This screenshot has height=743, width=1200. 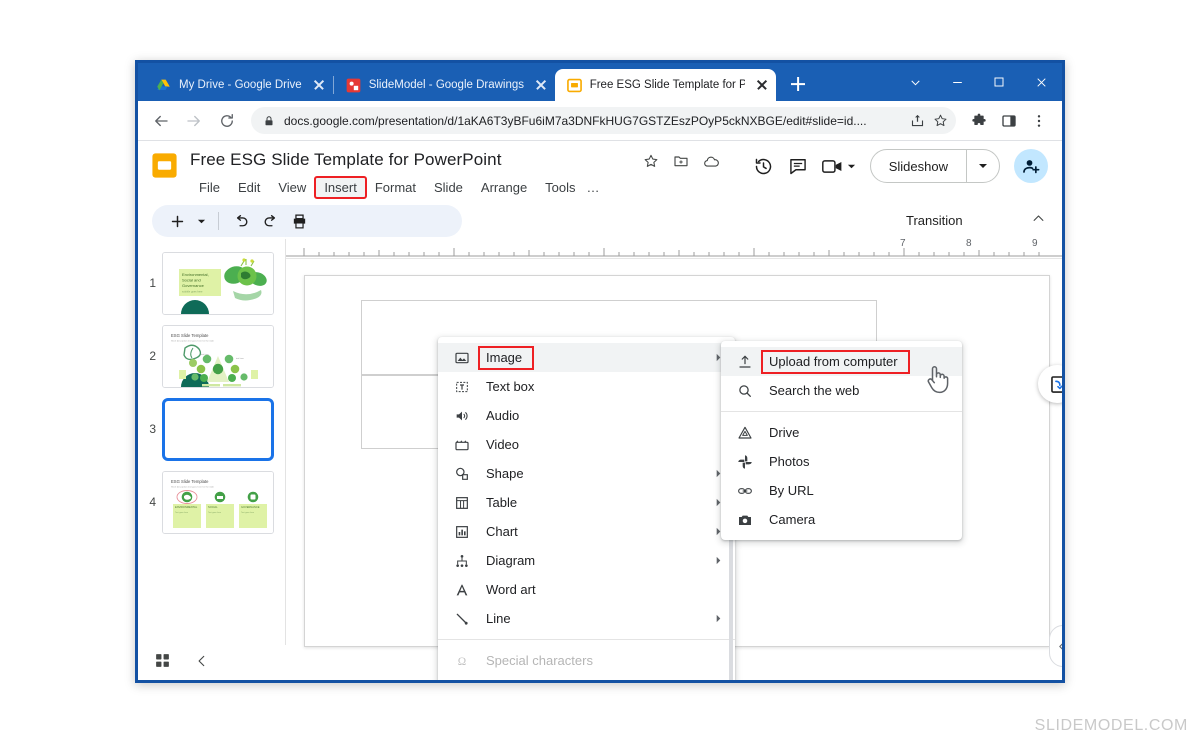 I want to click on menu-edit: Edit, so click(x=249, y=187).